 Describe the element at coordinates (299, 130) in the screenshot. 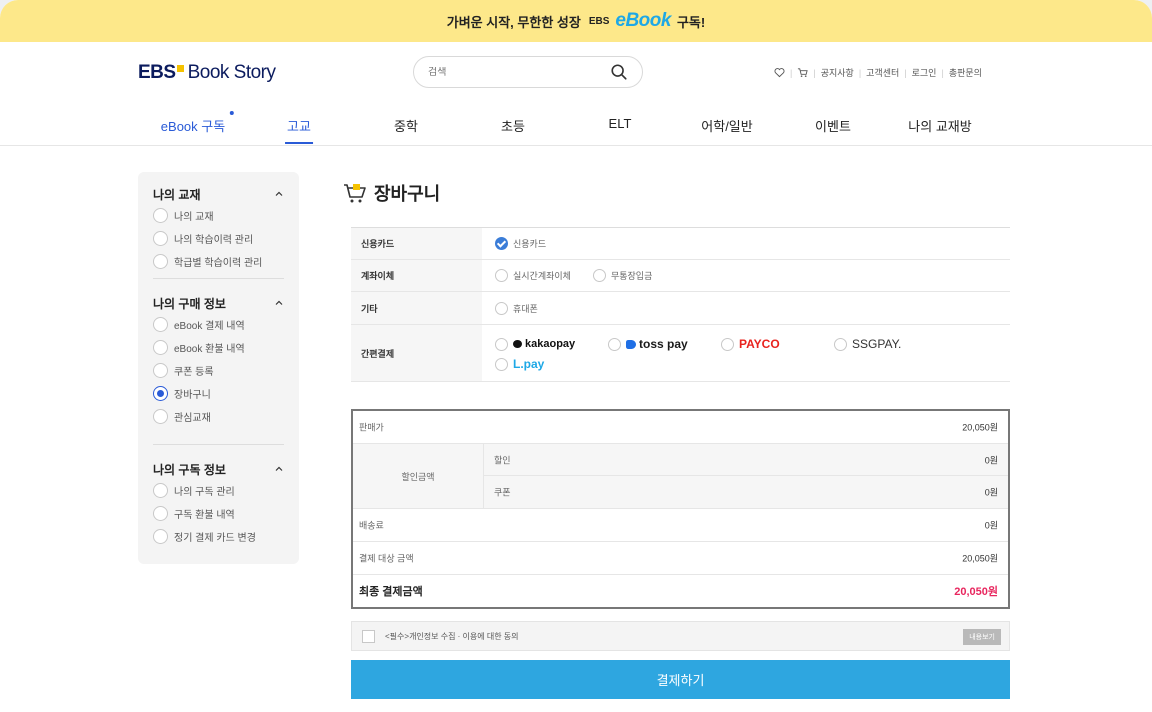

I see `nav-high-school: 고교` at that location.